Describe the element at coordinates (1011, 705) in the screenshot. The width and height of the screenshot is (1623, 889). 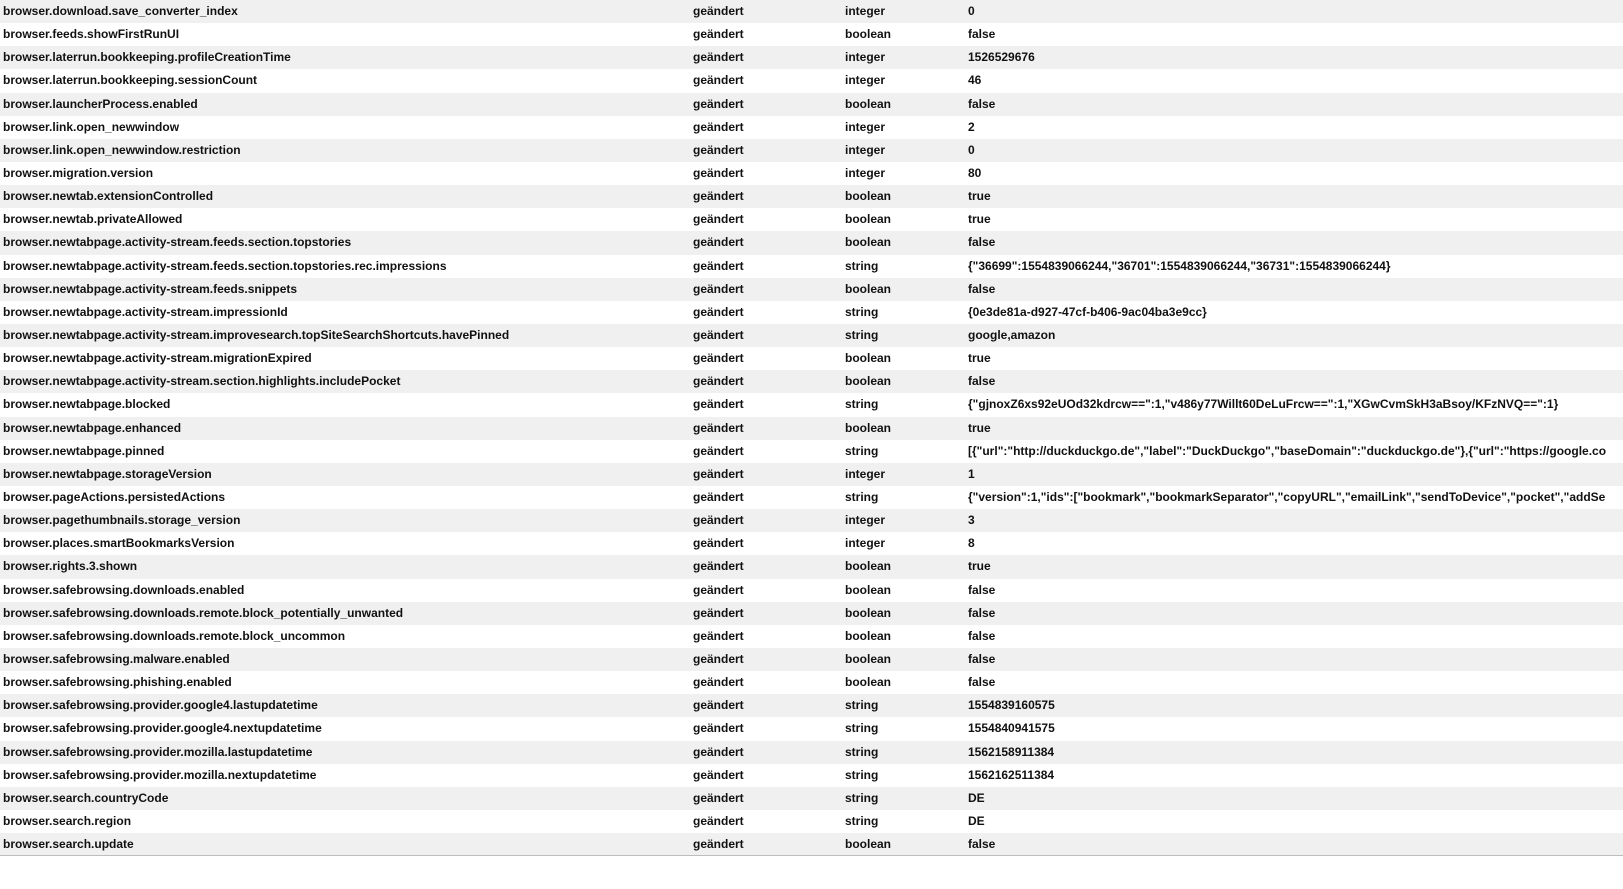
I see `preference-value: 1554839160575` at that location.